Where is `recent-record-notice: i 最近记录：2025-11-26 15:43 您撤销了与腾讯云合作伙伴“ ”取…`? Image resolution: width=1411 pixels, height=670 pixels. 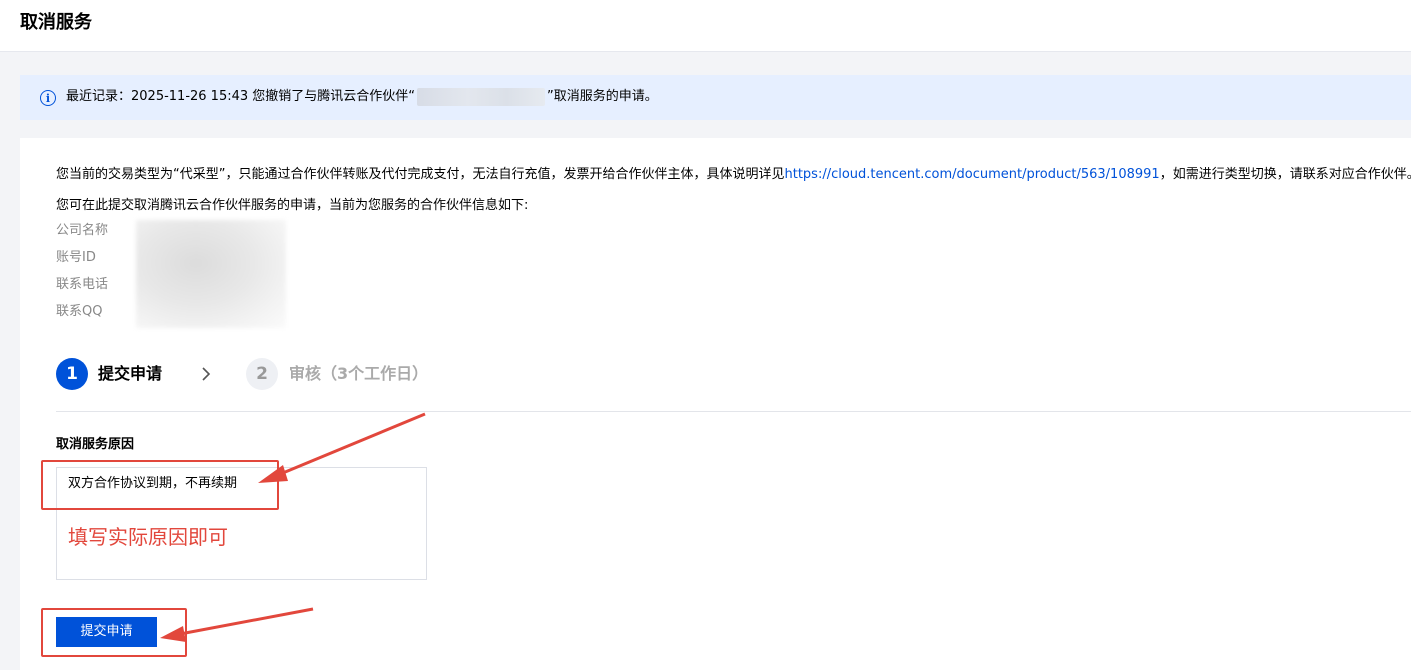 recent-record-notice: i 最近记录：2025-11-26 15:43 您撤销了与腾讯云合作伙伴“ ”取… is located at coordinates (715, 97).